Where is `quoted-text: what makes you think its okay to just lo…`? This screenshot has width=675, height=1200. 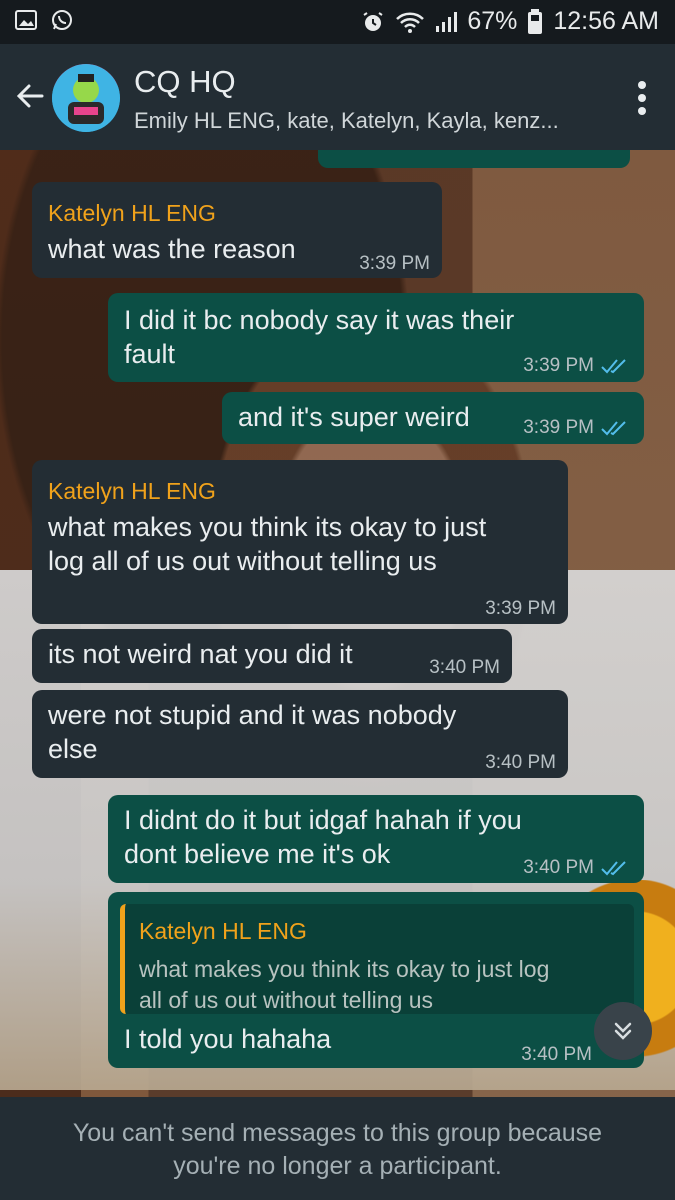
quoted-text: what makes you think its okay to just lo… is located at coordinates (344, 984).